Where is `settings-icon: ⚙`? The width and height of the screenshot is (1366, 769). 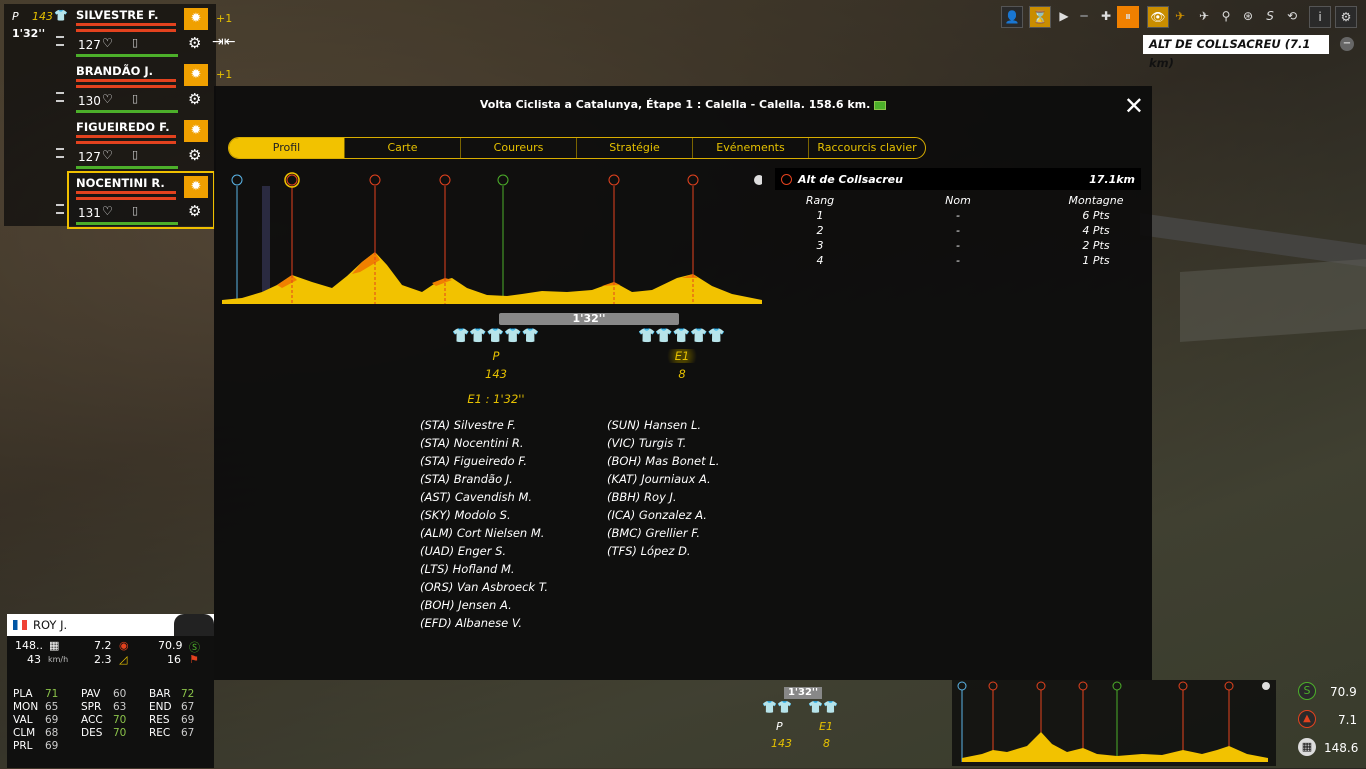 settings-icon: ⚙ is located at coordinates (1346, 17).